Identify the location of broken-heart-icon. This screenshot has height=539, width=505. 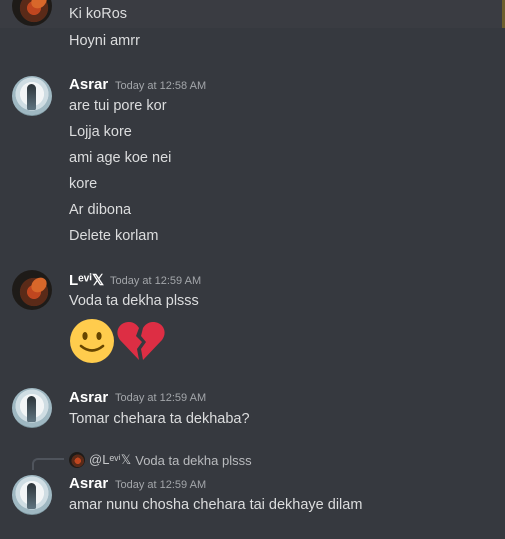
(141, 341).